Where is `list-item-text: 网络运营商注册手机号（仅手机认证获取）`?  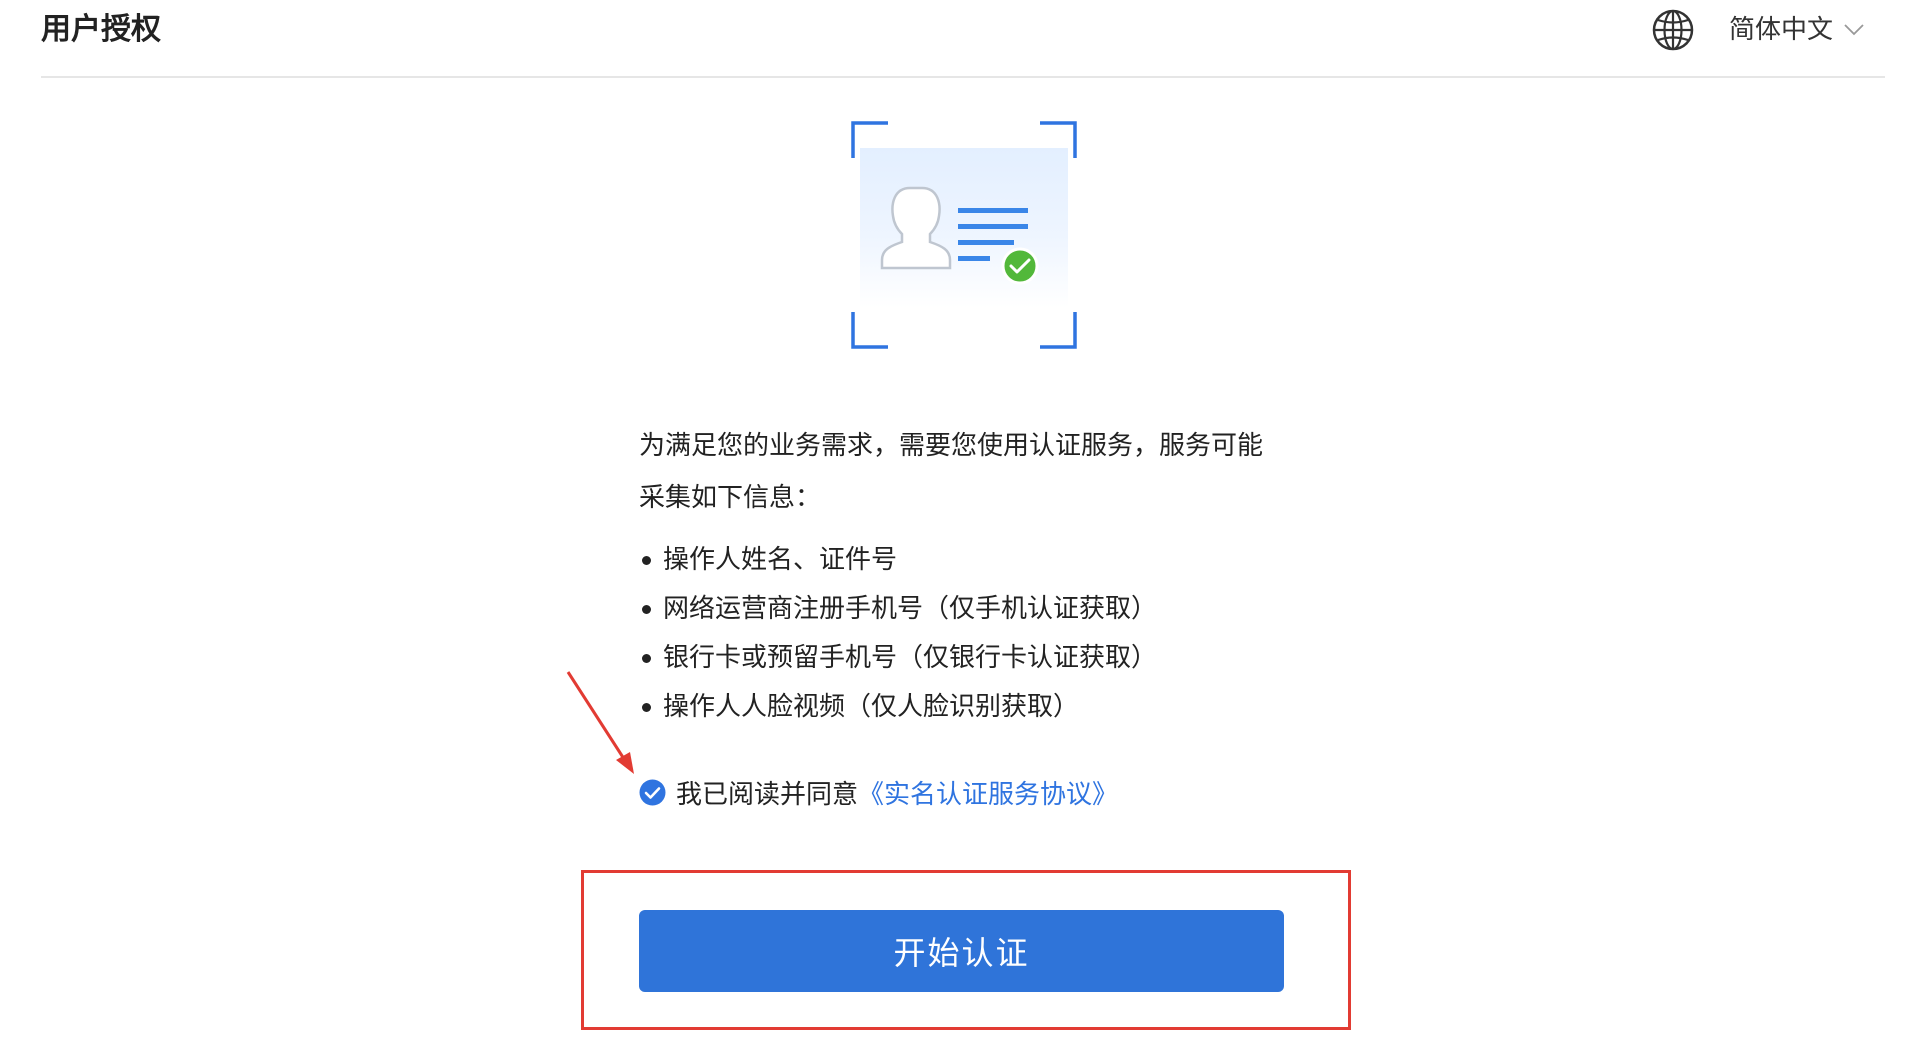 list-item-text: 网络运营商注册手机号（仅手机认证获取） is located at coordinates (910, 609).